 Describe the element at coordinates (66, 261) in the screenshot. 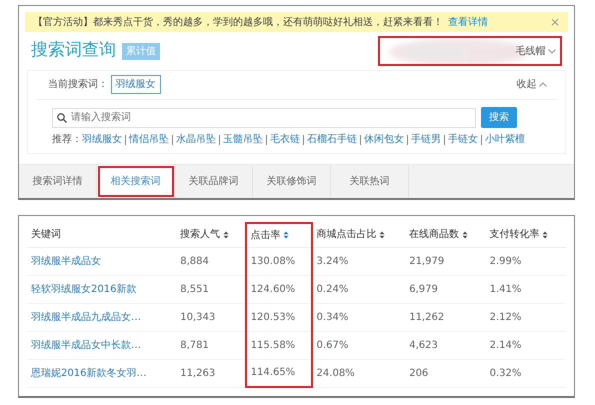

I see `keyword-link: 羽绒服半成品女` at that location.